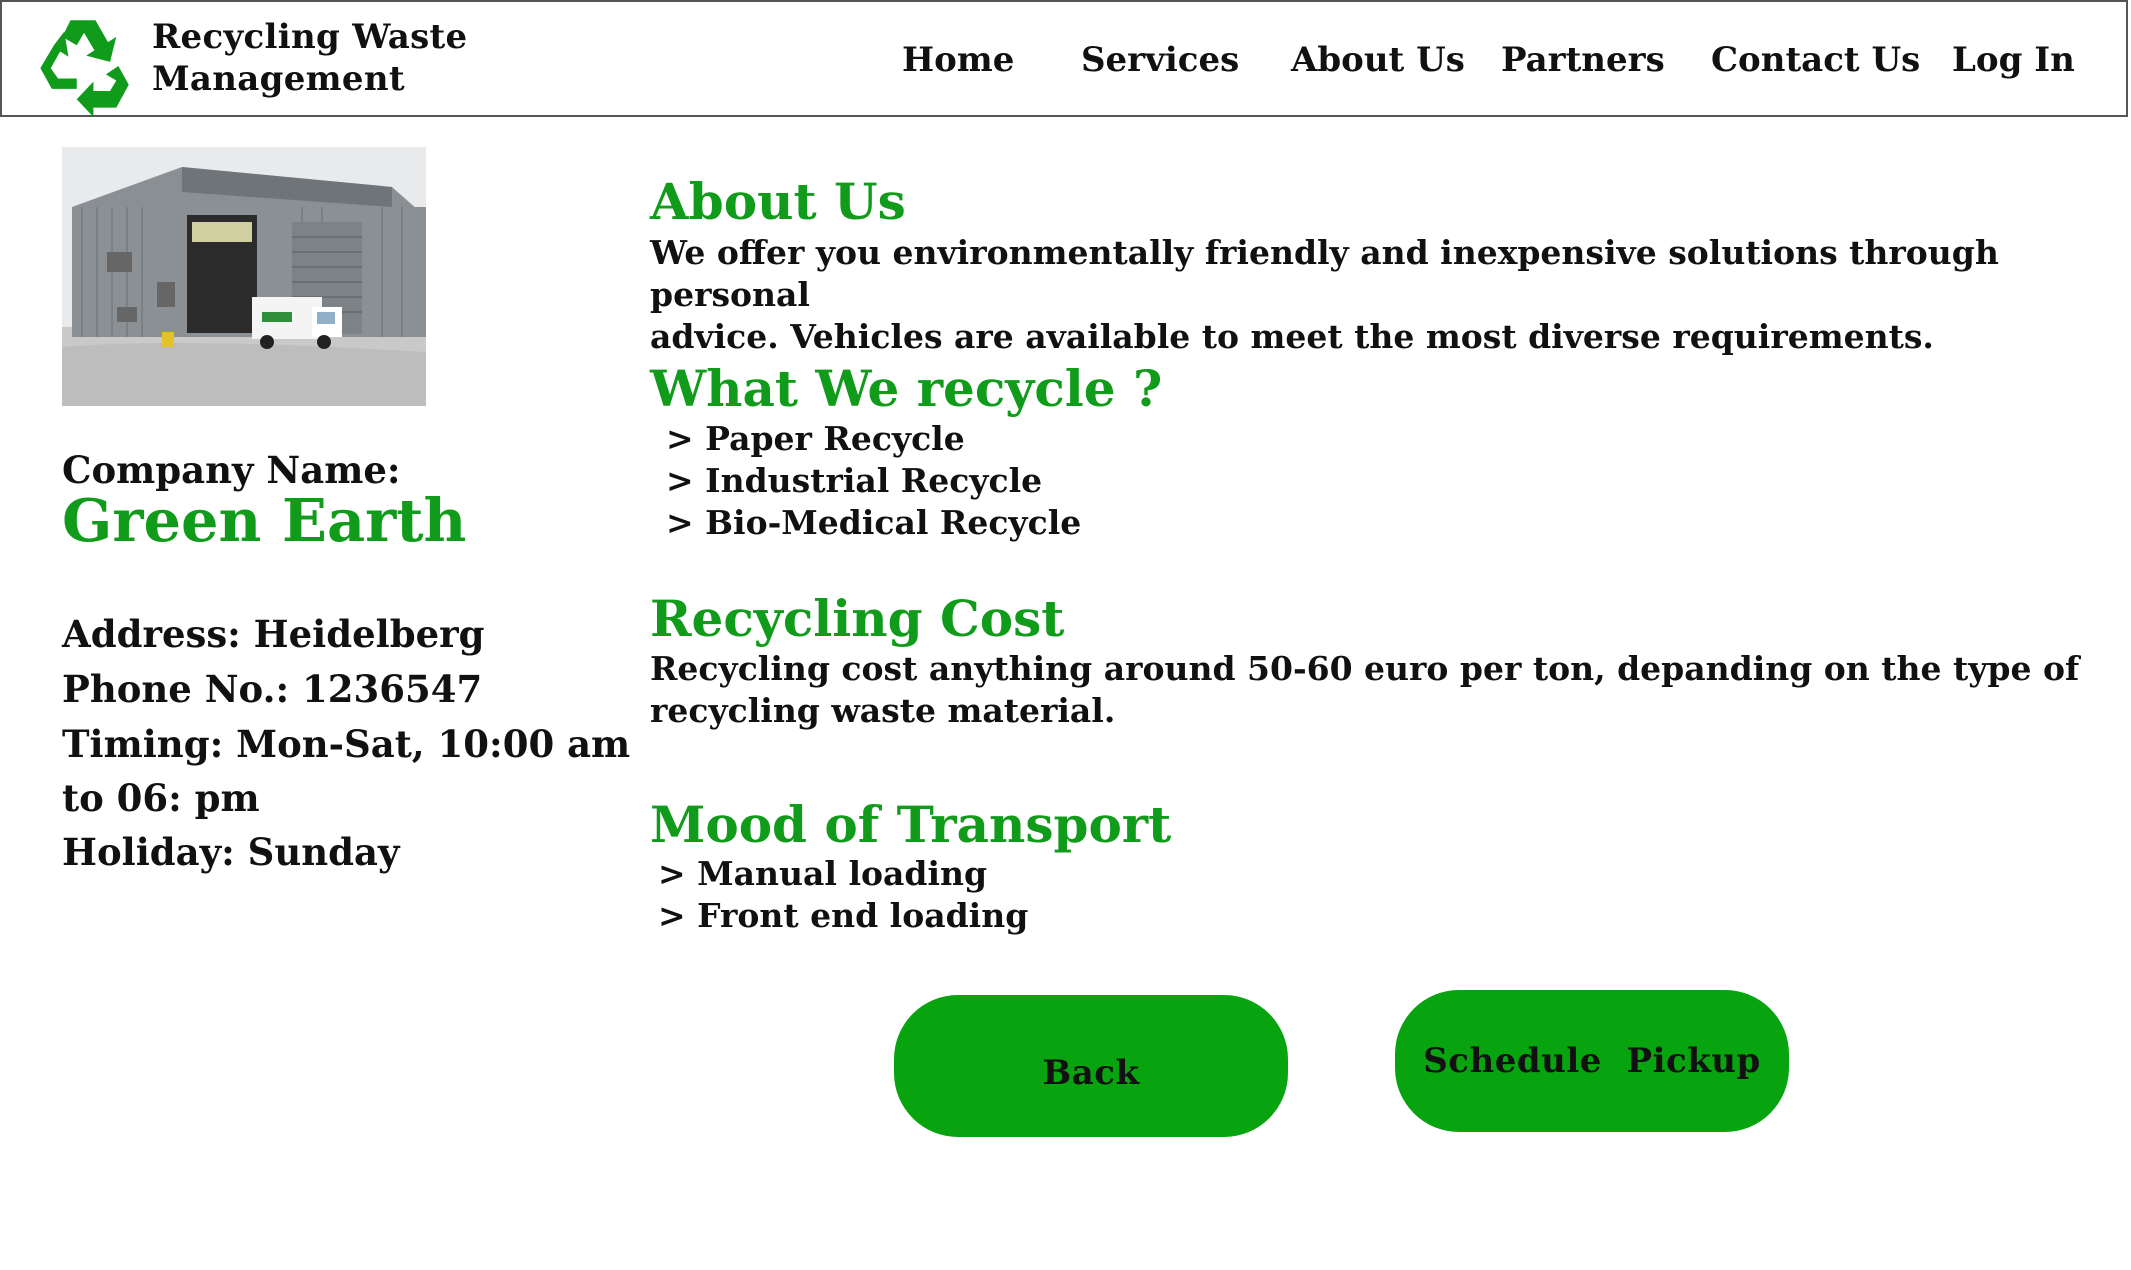 Image resolution: width=2131 pixels, height=1270 pixels. What do you see at coordinates (310, 37) in the screenshot?
I see `brand-line-1: Recycling Waste` at bounding box center [310, 37].